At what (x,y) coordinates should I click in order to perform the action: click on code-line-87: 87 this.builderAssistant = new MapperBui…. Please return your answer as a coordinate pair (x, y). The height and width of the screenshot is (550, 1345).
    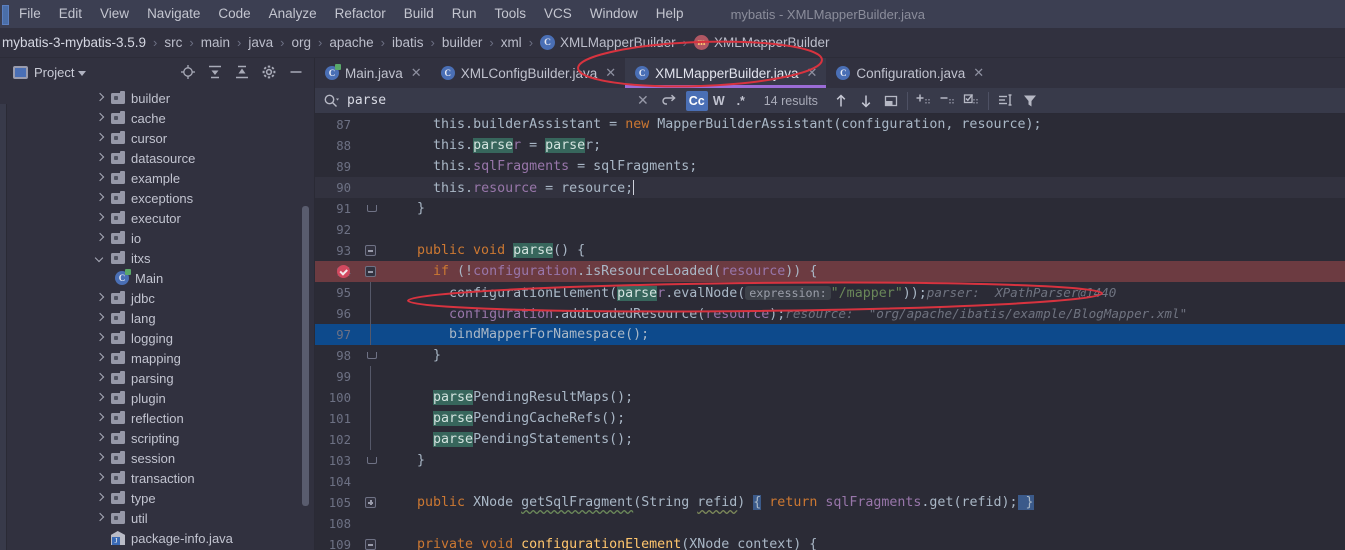
    Looking at the image, I should click on (830, 124).